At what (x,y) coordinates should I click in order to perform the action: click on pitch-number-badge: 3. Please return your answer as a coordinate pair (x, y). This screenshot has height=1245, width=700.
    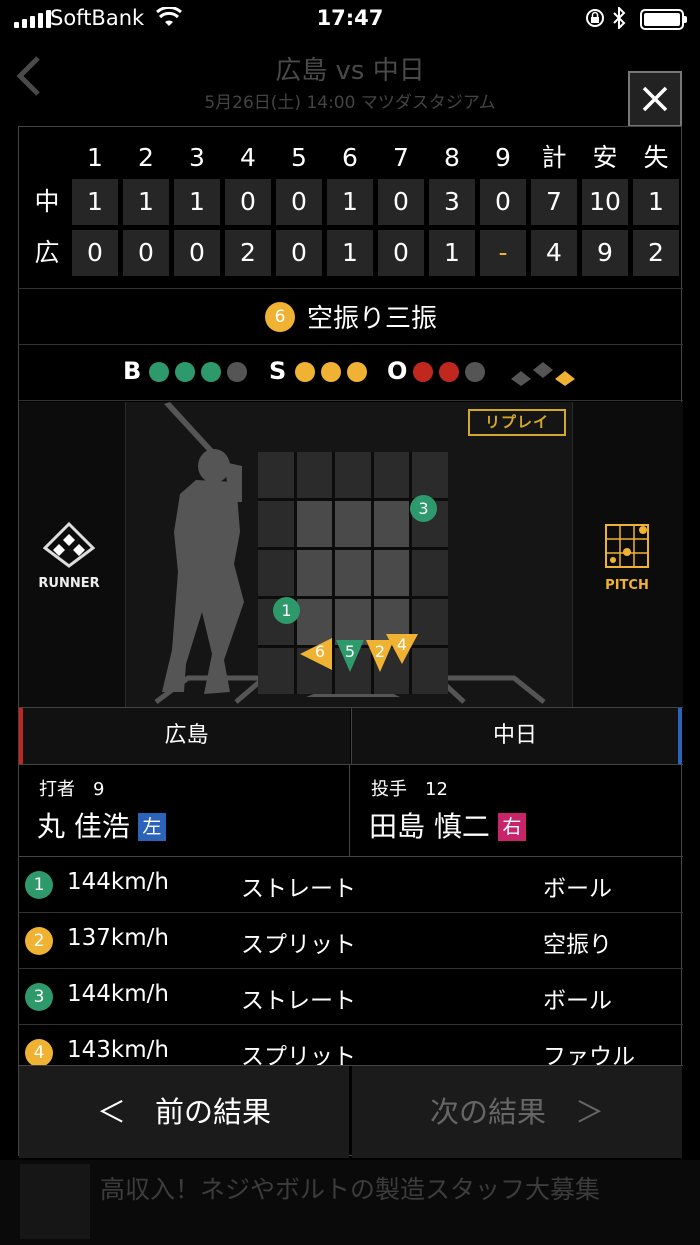
    Looking at the image, I should click on (39, 997).